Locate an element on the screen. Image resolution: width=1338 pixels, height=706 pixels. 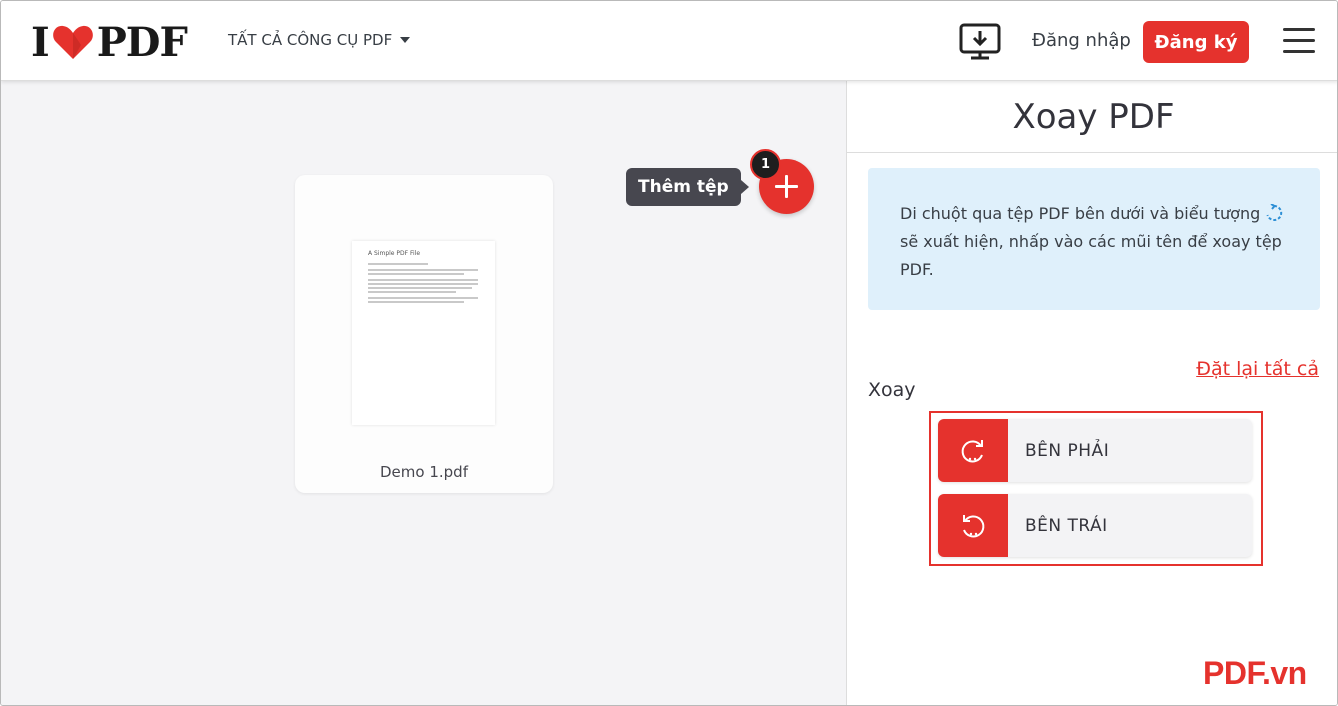
rotate-left-label: BÊN TRÁI is located at coordinates (1066, 525).